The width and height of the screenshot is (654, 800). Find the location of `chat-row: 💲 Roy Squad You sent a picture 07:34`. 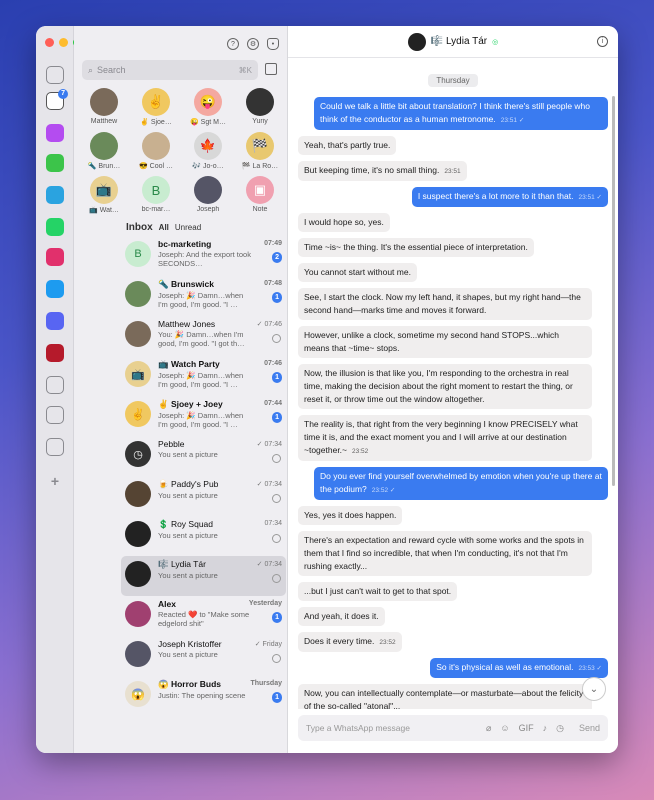

chat-row: 💲 Roy Squad You sent a picture 07:34 is located at coordinates (203, 536).